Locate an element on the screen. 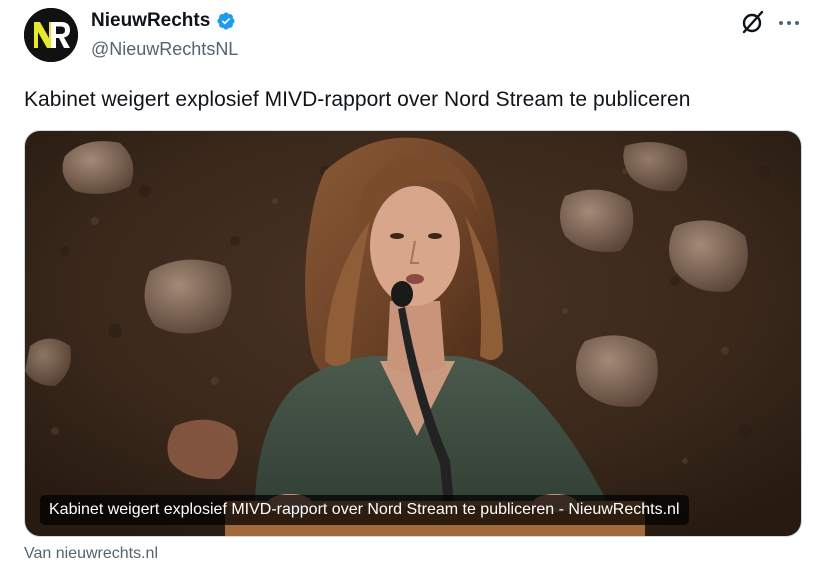  author-display-name: NieuwRechts is located at coordinates (150, 21).